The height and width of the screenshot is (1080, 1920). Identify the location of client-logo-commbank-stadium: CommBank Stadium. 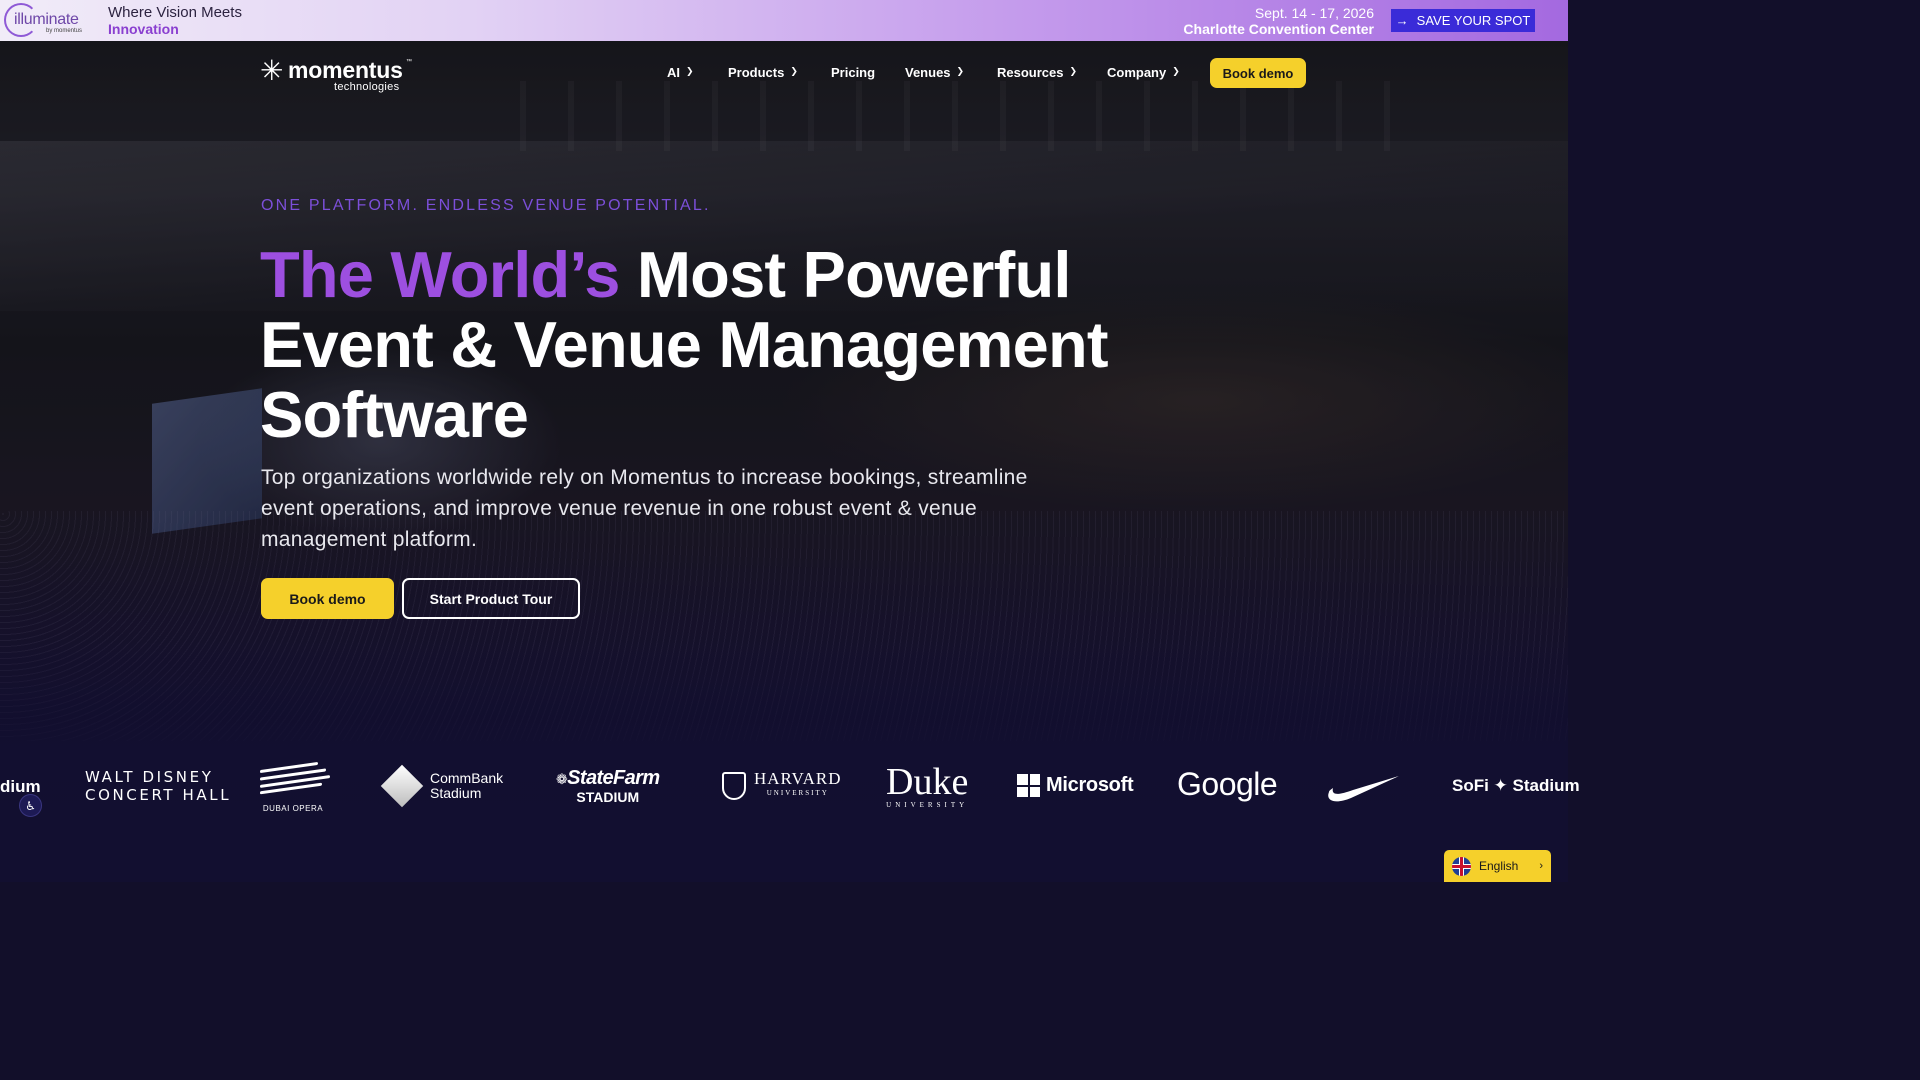
(441, 786).